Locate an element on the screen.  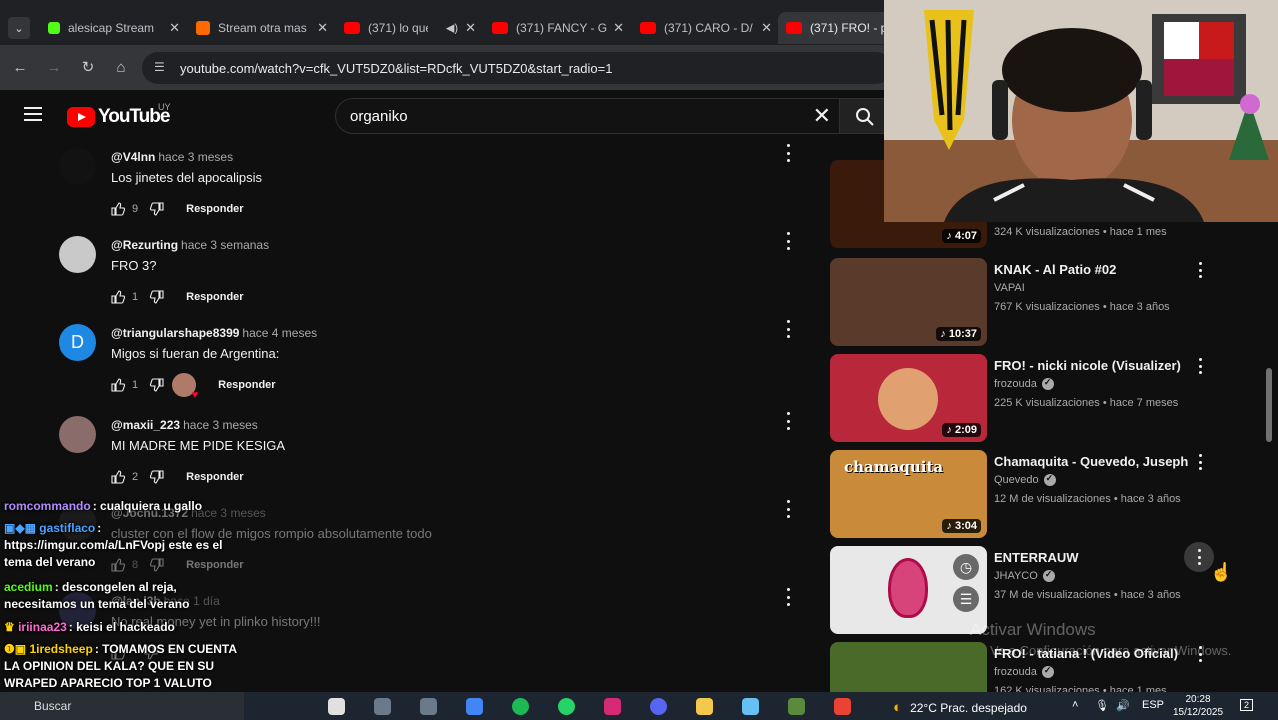
weather-widget: ◐ 22°C Prac. despejado is located at coordinates (960, 707).